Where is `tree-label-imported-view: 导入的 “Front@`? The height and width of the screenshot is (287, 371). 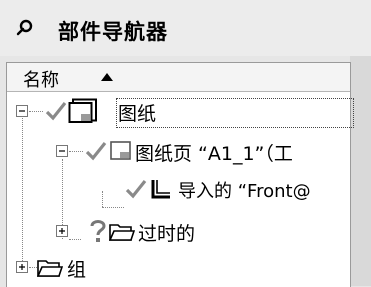
tree-label-imported-view: 导入的 “Front@ is located at coordinates (244, 191).